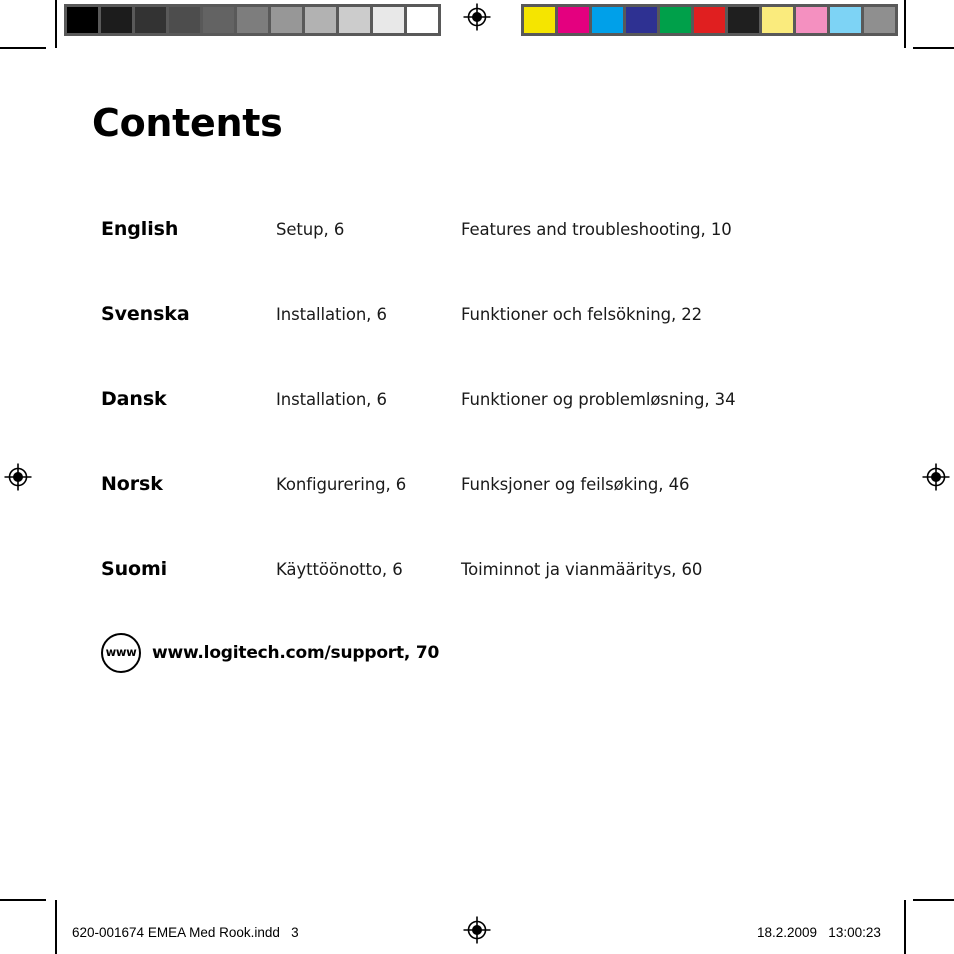 This screenshot has width=954, height=954. I want to click on www-icon-label: www, so click(121, 652).